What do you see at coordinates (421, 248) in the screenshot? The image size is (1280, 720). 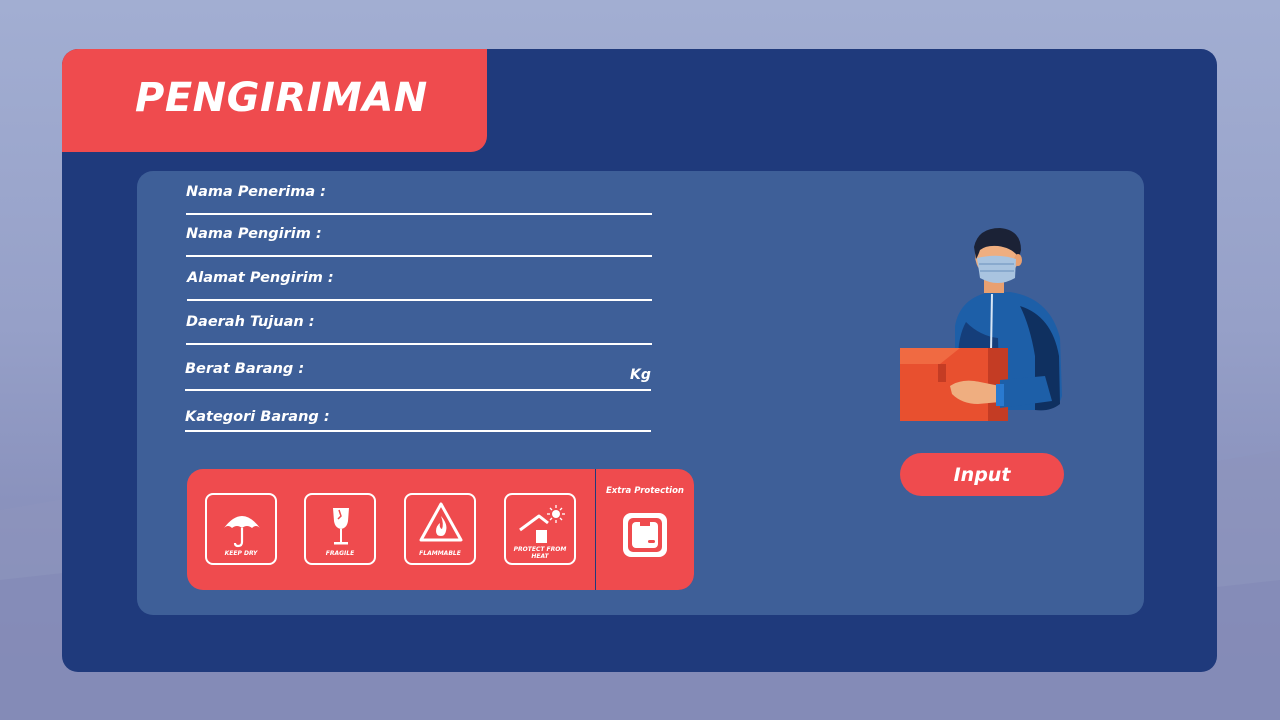 I see `nama-pengirim-input` at bounding box center [421, 248].